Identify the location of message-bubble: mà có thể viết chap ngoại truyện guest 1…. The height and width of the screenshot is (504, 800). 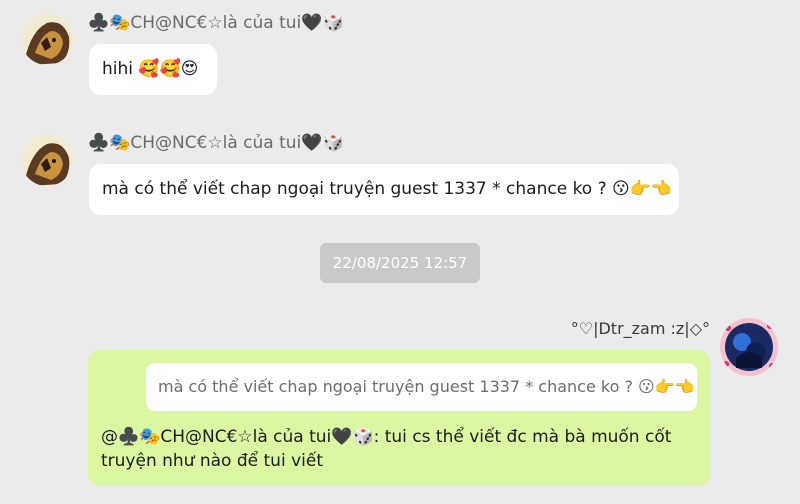
(384, 189).